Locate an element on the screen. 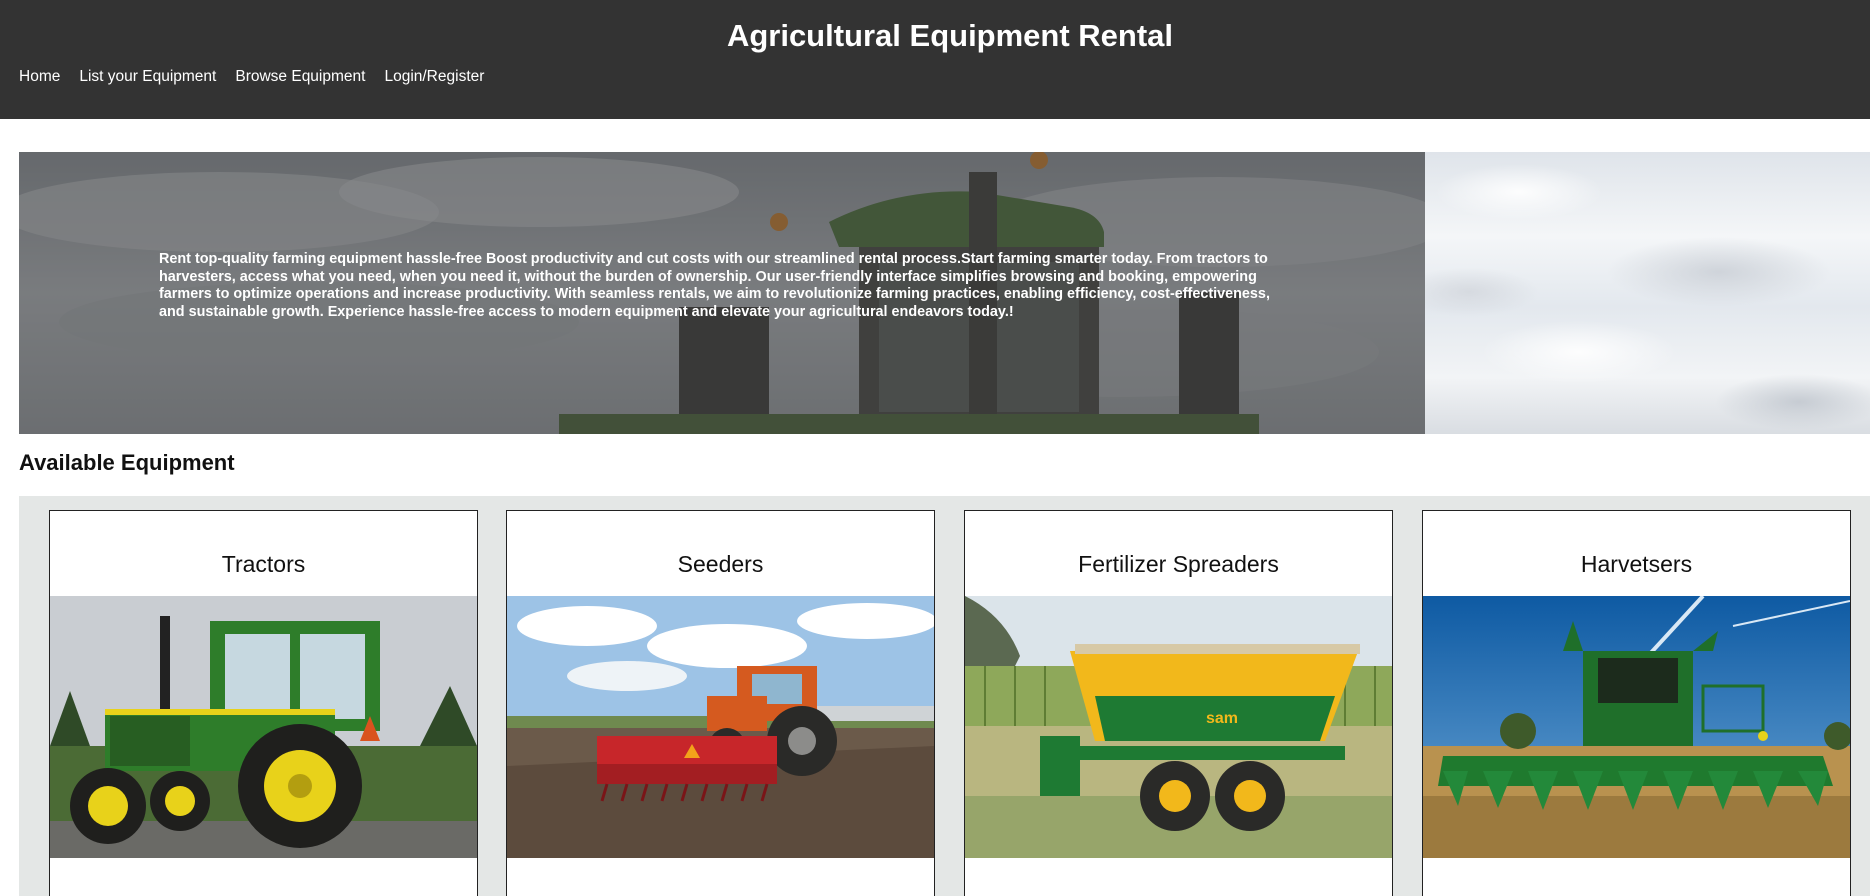 This screenshot has width=1870, height=896. nav-list-equipment-link: List your Equipment is located at coordinates (147, 77).